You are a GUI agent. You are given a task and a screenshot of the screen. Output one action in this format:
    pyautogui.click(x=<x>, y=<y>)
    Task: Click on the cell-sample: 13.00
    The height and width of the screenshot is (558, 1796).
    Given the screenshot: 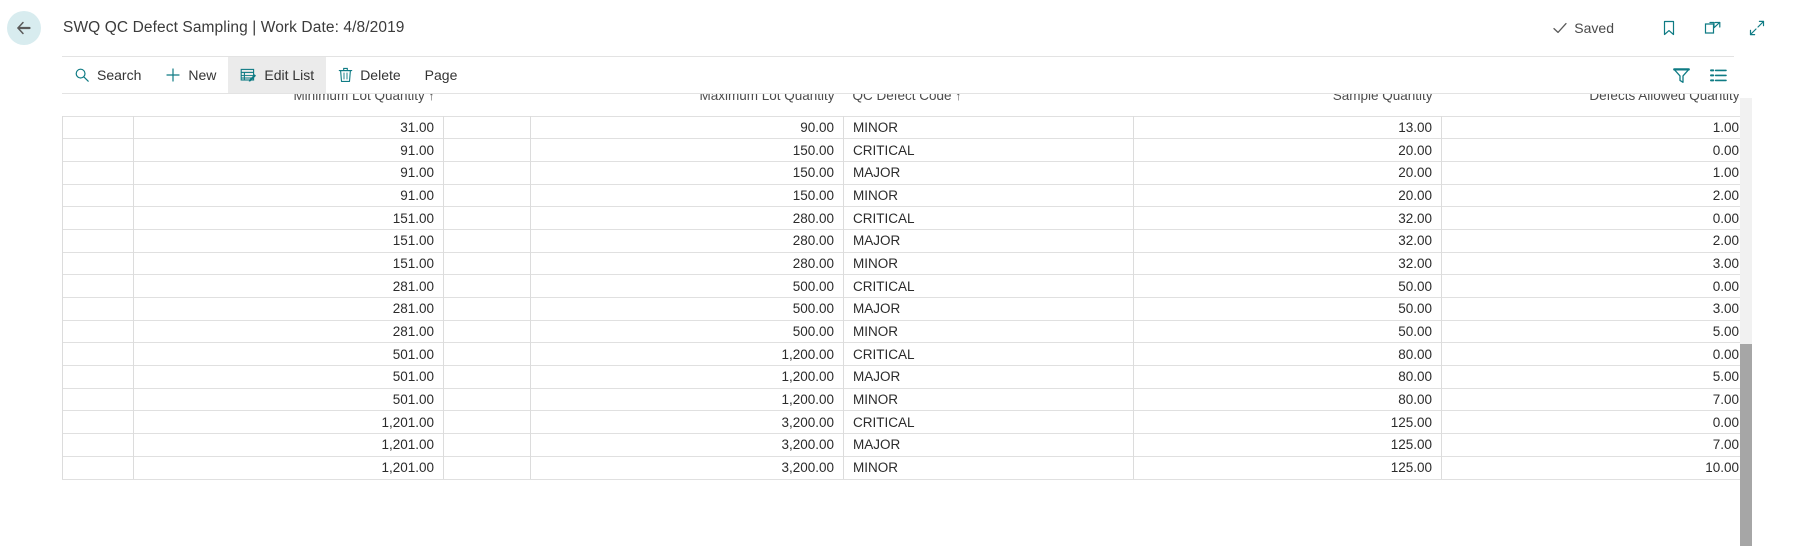 What is the action you would take?
    pyautogui.click(x=1287, y=127)
    